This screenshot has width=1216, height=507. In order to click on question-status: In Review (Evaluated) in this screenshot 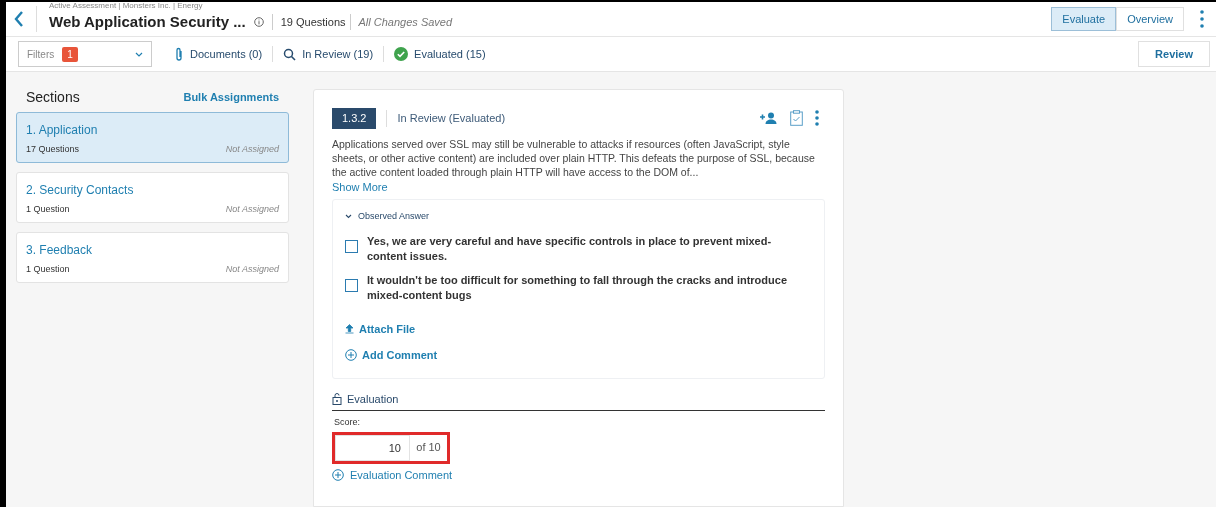, I will do `click(446, 118)`.